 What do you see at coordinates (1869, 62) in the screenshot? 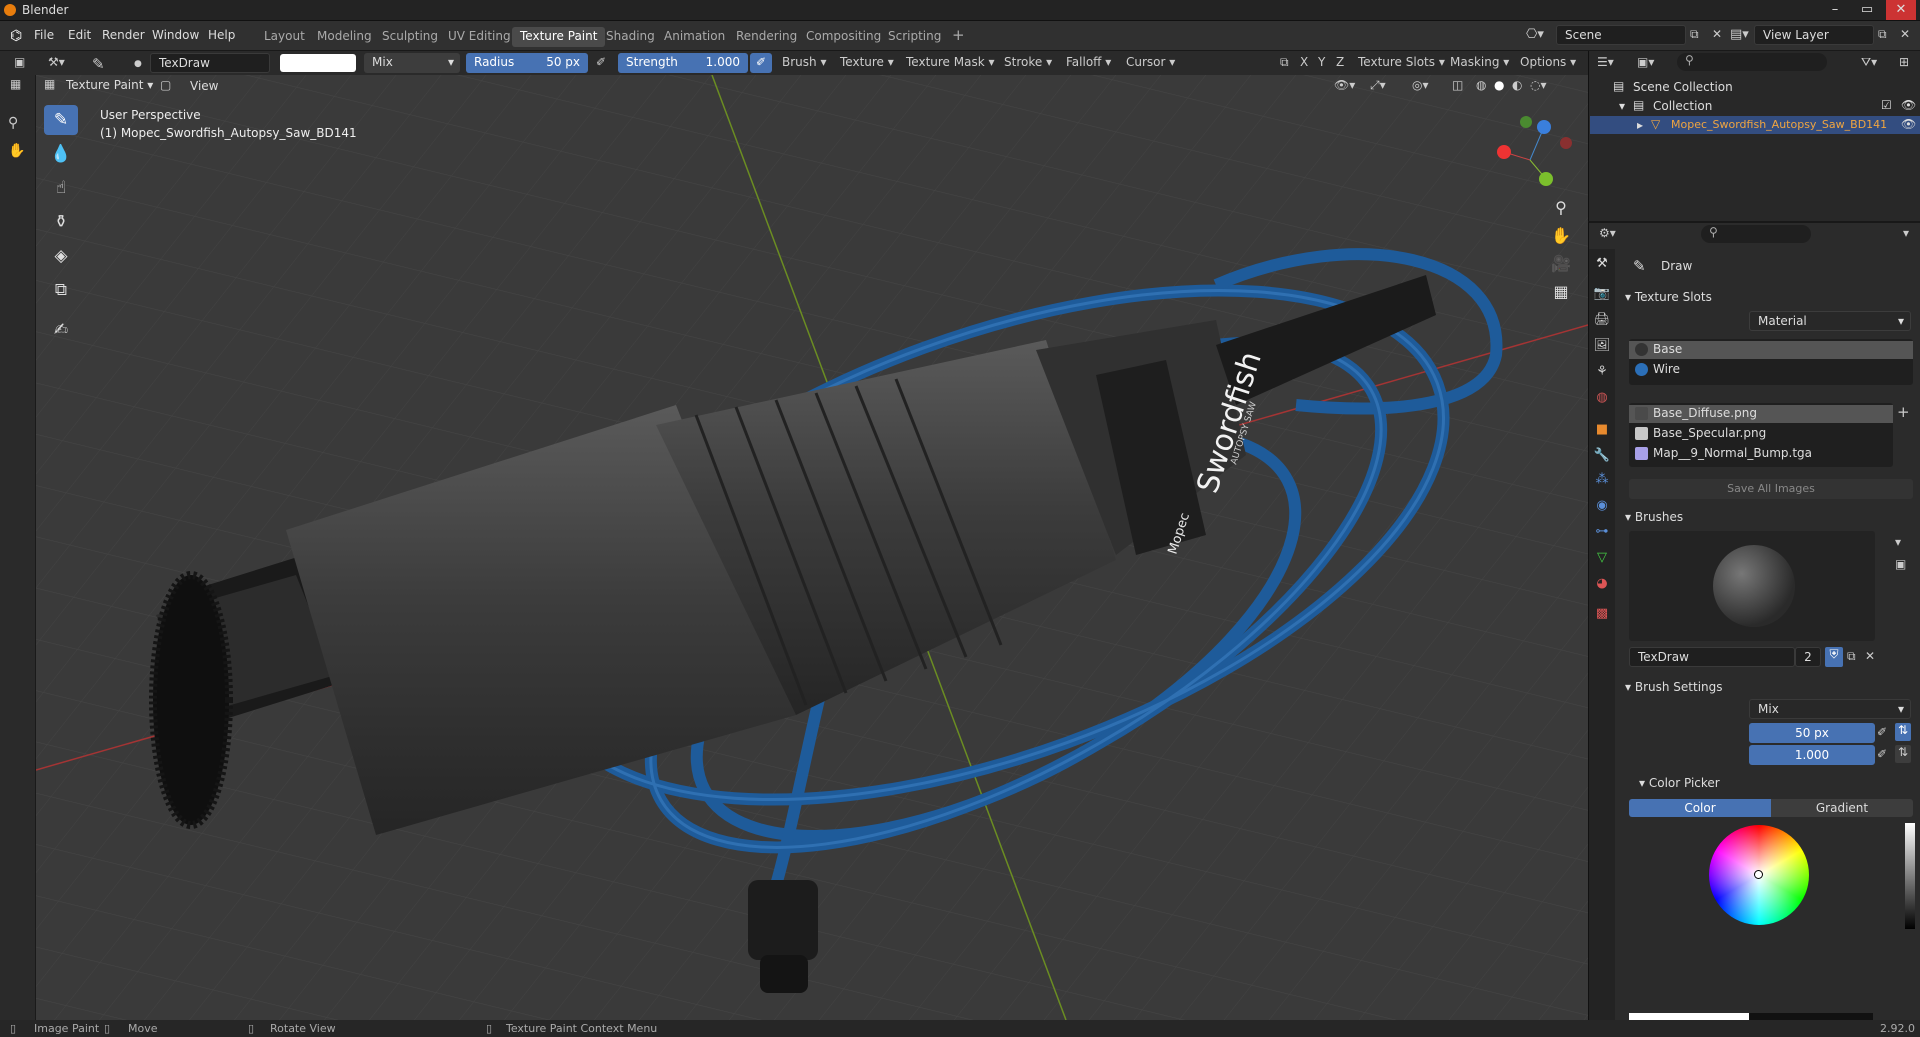
I see `filter-icon: ⛛▾` at bounding box center [1869, 62].